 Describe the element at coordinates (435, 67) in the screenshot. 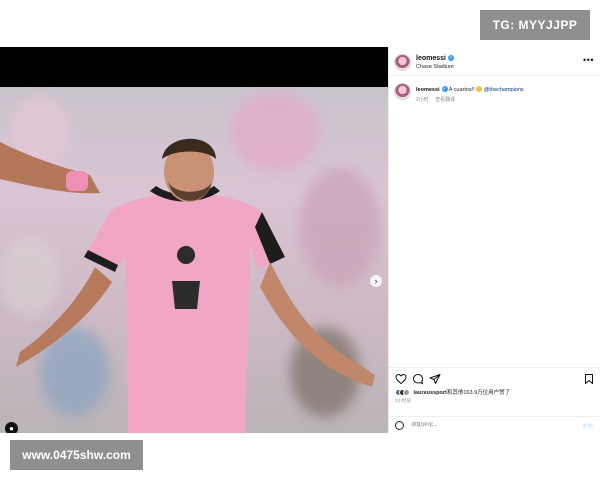

I see `post-location: Chase Stadium` at that location.